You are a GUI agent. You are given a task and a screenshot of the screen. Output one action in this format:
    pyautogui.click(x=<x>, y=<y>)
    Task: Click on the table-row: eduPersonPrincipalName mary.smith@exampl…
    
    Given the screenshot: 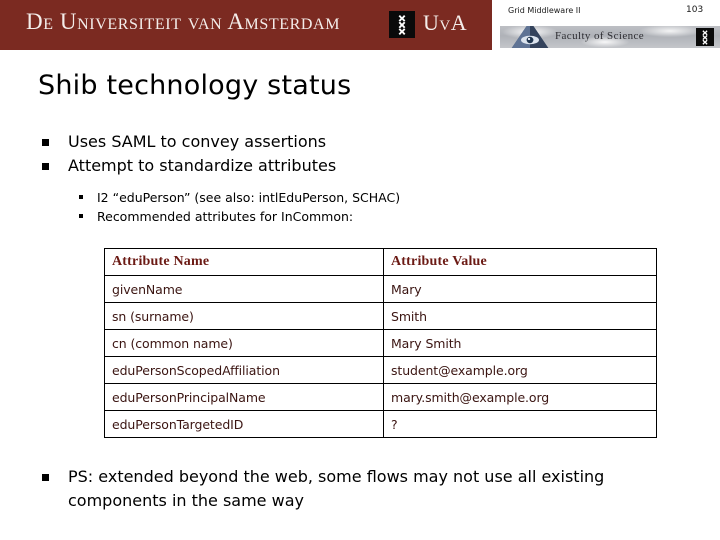 What is the action you would take?
    pyautogui.click(x=380, y=397)
    